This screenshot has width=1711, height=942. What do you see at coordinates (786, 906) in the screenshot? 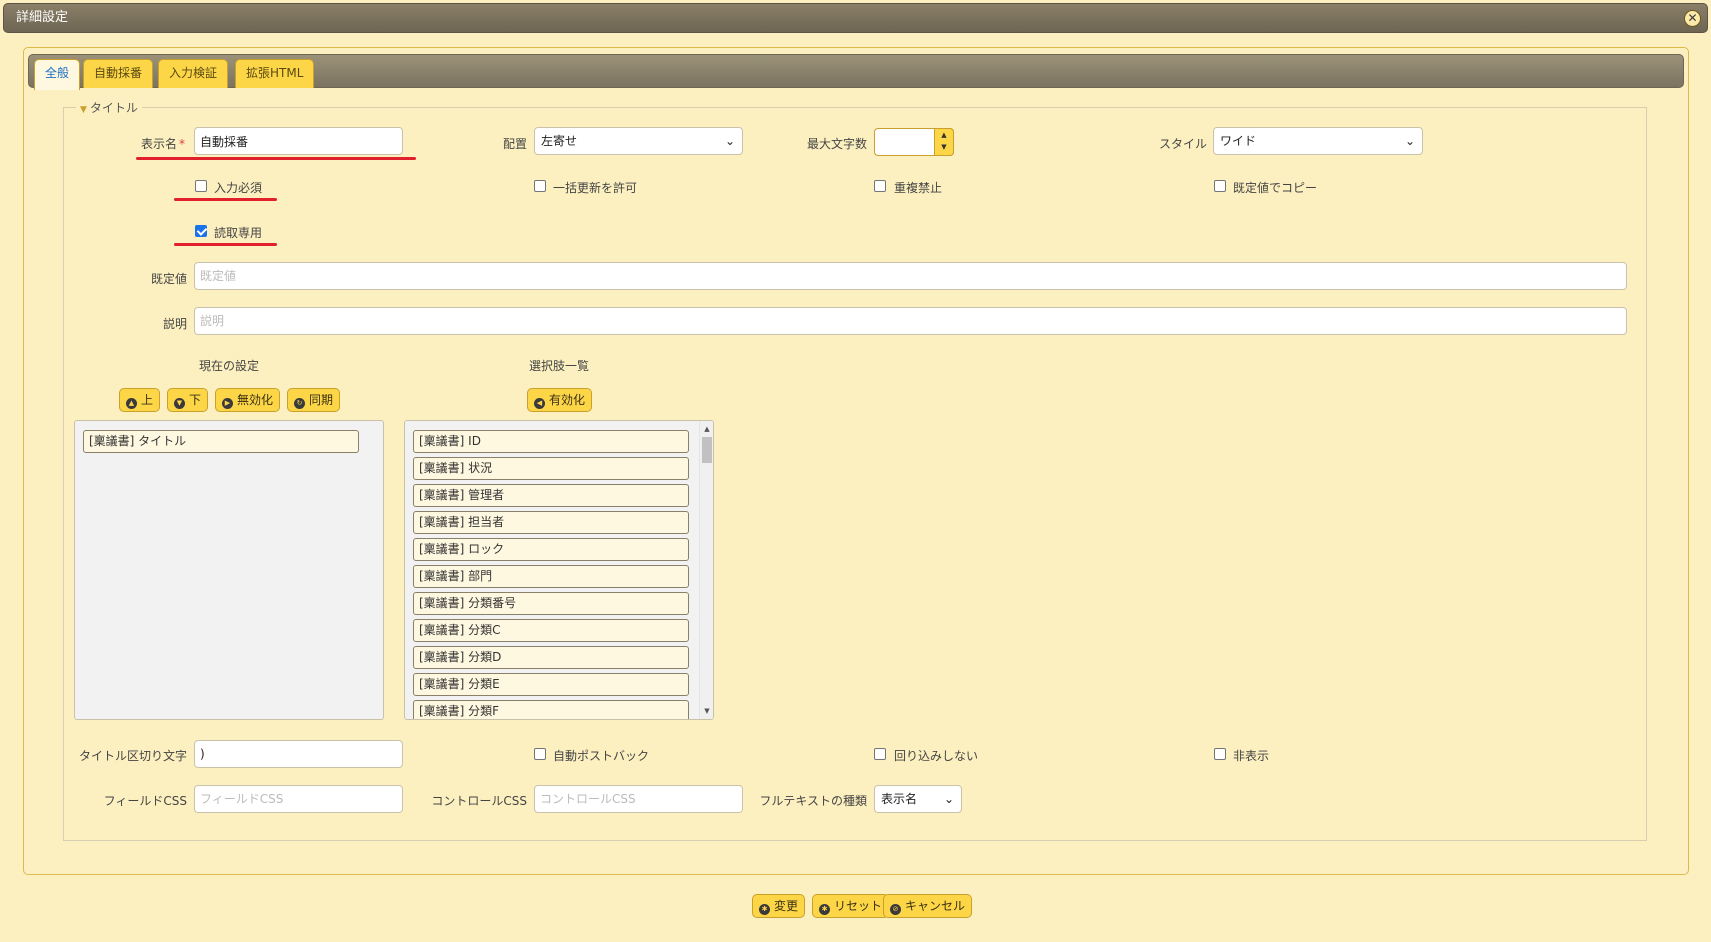
I see `change-label: 変更` at bounding box center [786, 906].